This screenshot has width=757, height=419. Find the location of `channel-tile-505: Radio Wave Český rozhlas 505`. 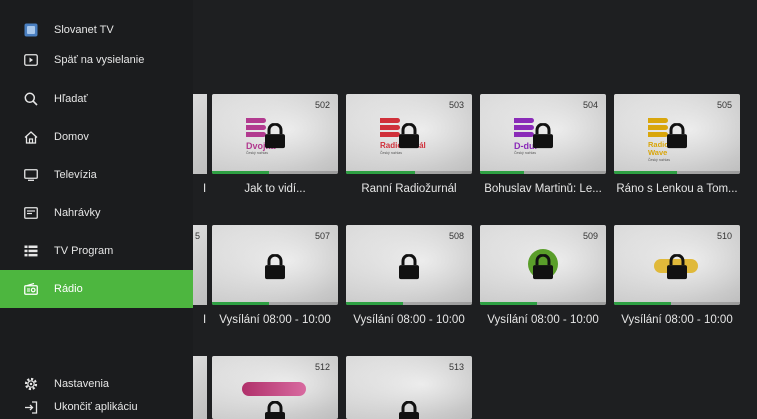

channel-tile-505: Radio Wave Český rozhlas 505 is located at coordinates (677, 134).